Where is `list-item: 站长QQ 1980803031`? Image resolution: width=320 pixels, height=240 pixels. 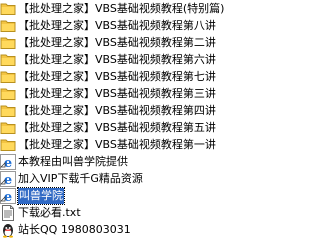 list-item: 站长QQ 1980803031 is located at coordinates (65, 229).